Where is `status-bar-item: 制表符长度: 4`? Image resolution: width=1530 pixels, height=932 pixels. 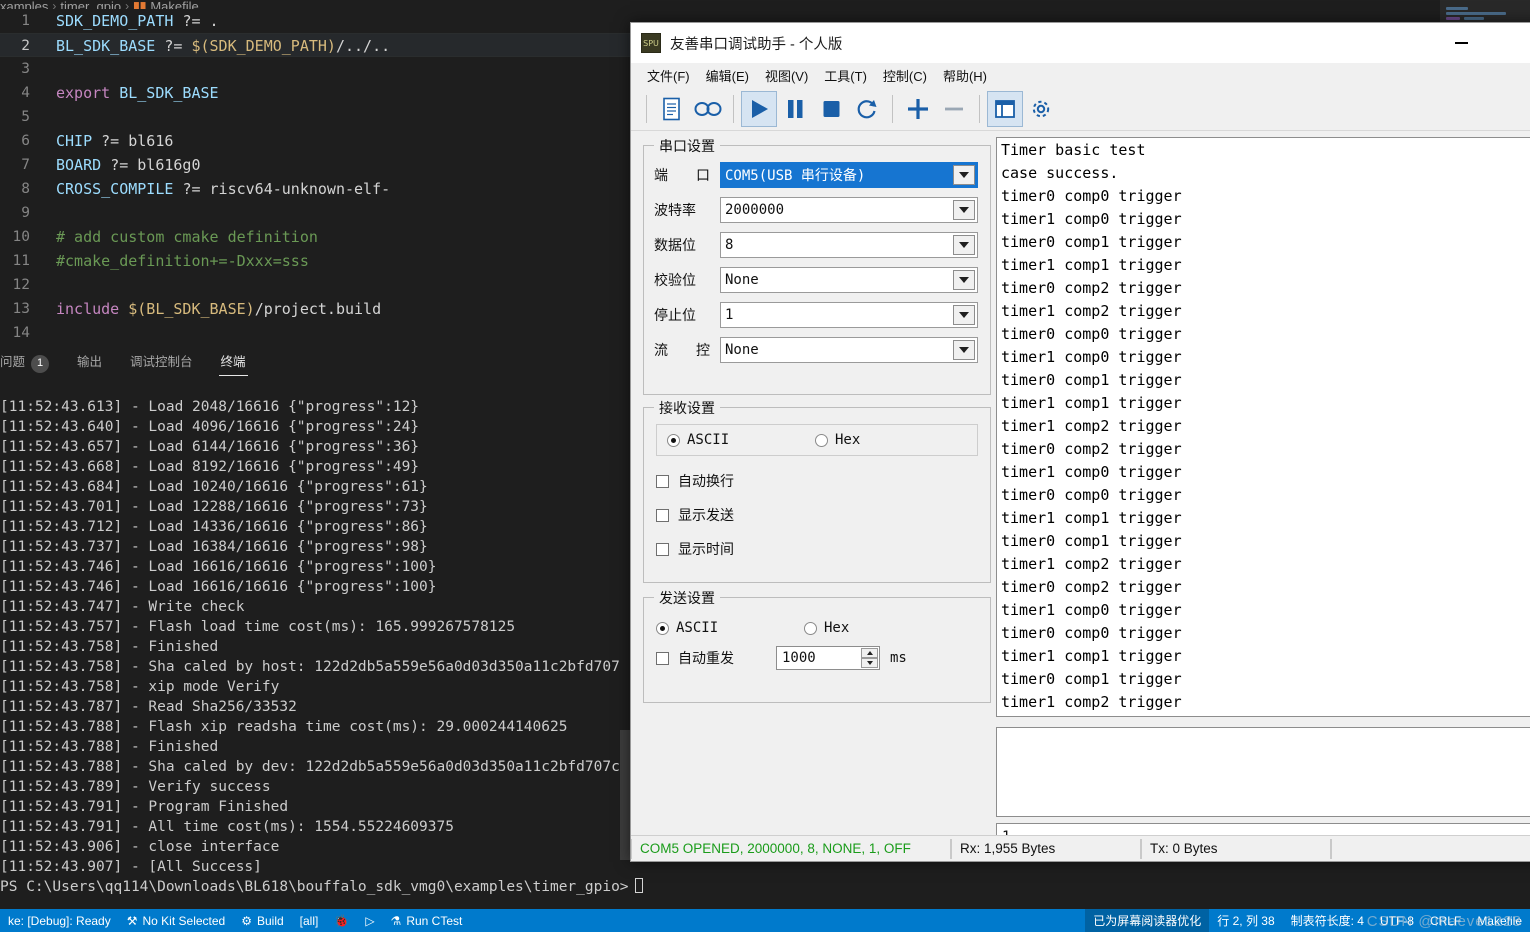 status-bar-item: 制表符长度: 4 is located at coordinates (1327, 920).